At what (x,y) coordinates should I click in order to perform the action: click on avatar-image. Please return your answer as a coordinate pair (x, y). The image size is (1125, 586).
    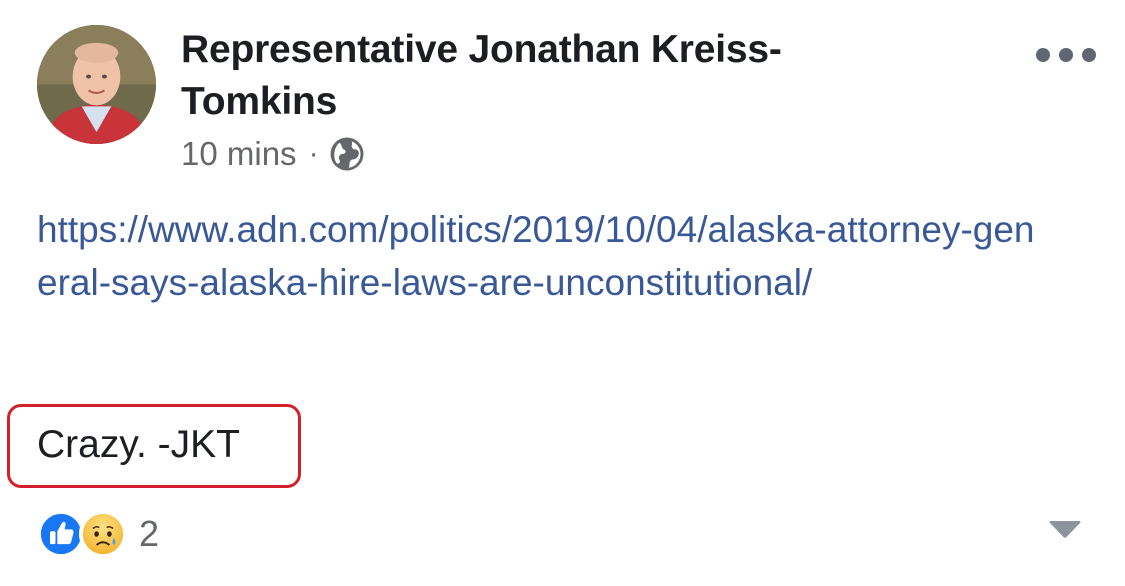
    Looking at the image, I should click on (96, 84).